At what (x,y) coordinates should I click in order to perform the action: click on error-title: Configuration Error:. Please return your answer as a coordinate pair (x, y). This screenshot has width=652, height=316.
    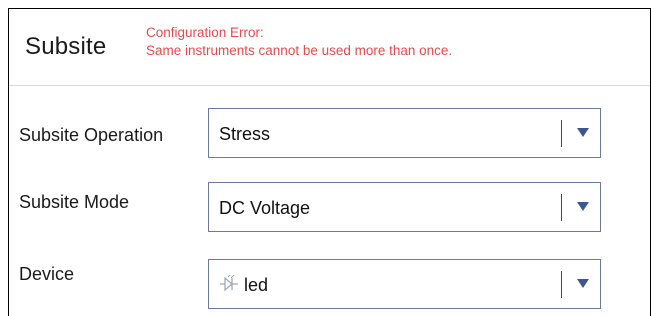
    Looking at the image, I should click on (205, 32).